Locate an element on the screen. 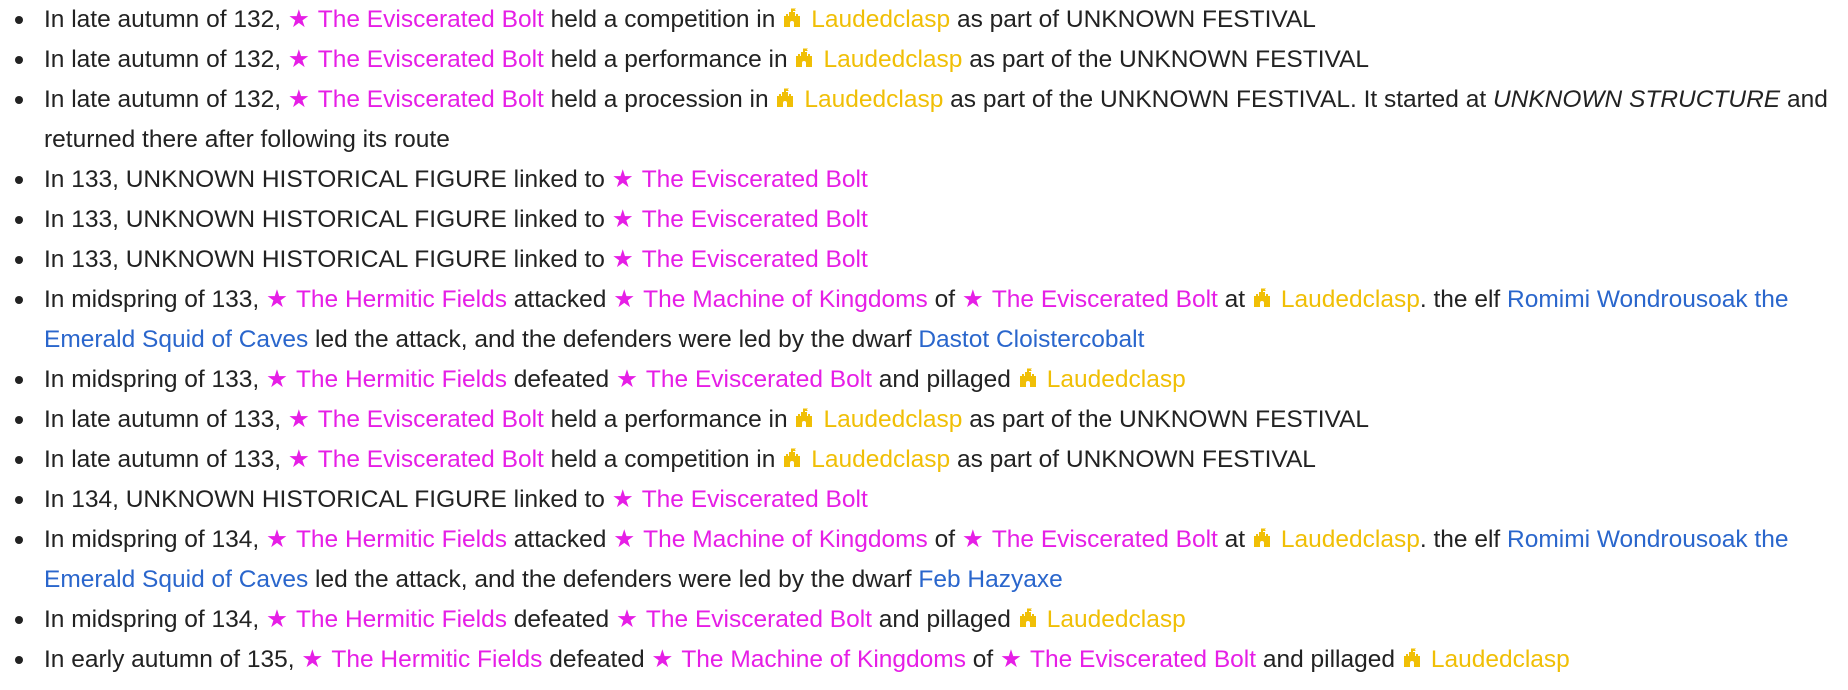  event-text: held a competition in is located at coordinates (663, 459).